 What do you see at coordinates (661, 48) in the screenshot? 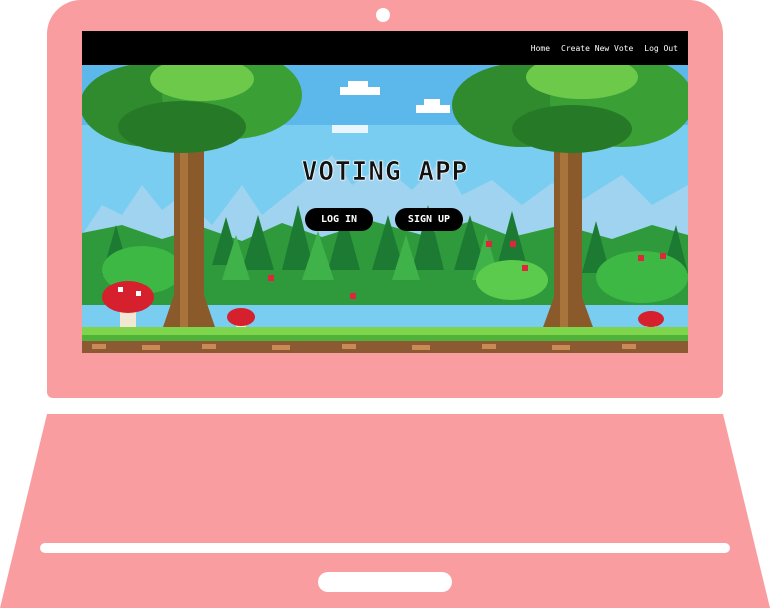
I see `nav-logout-link: Log Out` at bounding box center [661, 48].